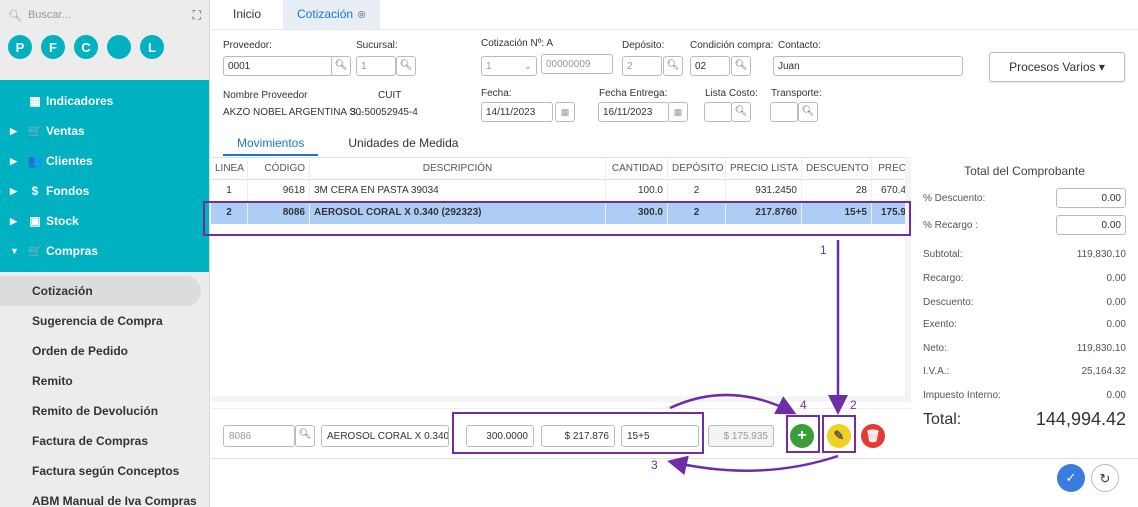  I want to click on impuesto-row: Impuesto Interno: 0.00, so click(1024, 395).